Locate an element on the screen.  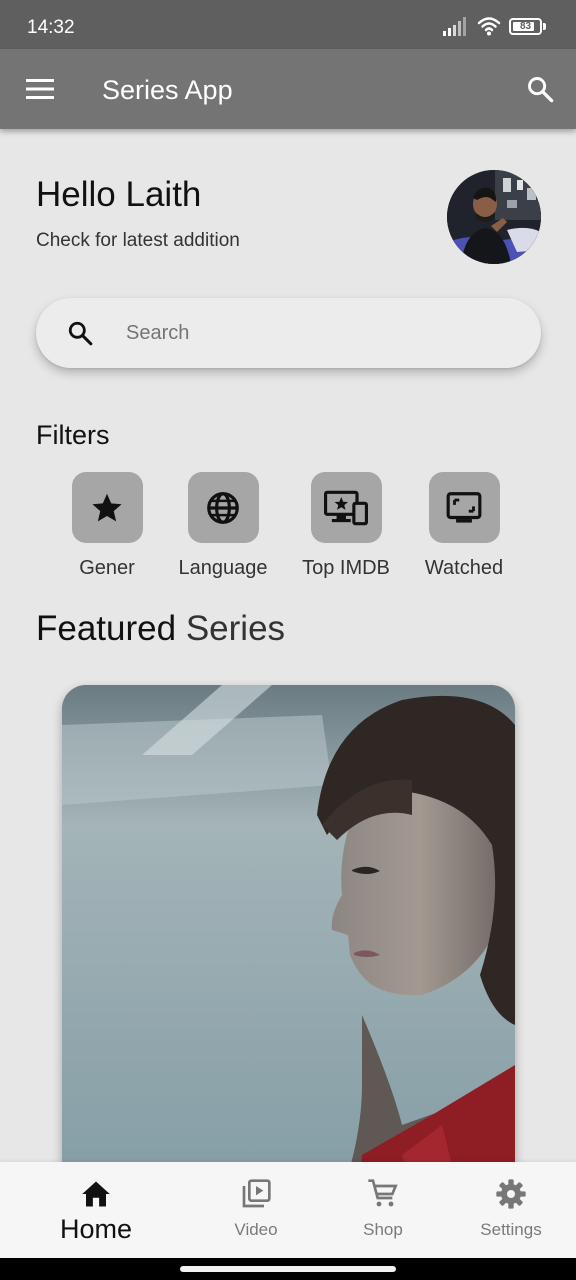
status-icons: 83 is located at coordinates (494, 26).